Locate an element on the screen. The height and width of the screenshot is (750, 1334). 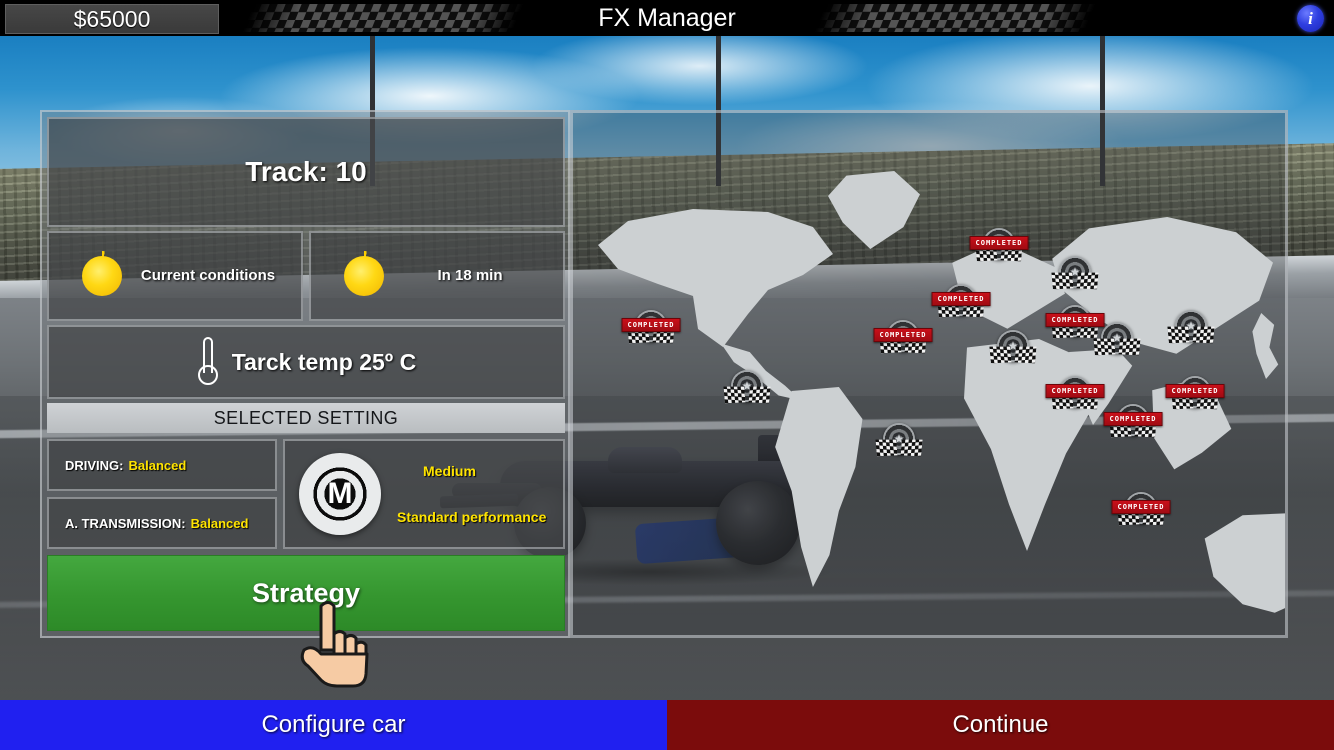
weather-forecast-card: In 18 min is located at coordinates (437, 276).